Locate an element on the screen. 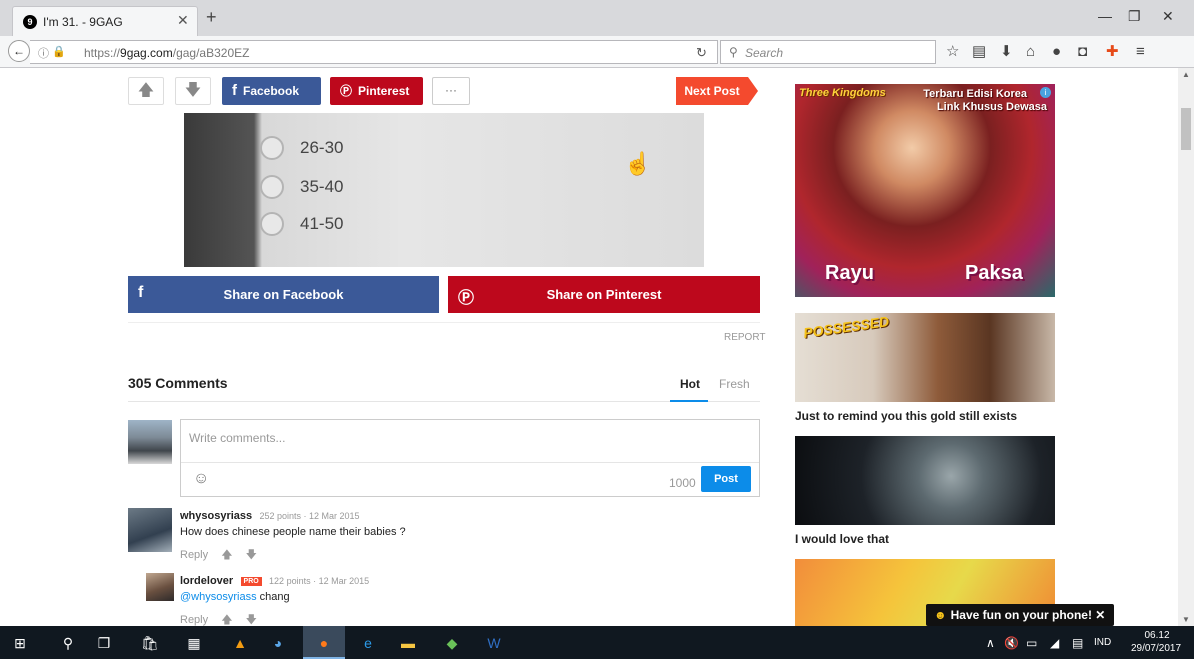 The width and height of the screenshot is (1194, 659). extension-icon: ✚ is located at coordinates (1112, 52).